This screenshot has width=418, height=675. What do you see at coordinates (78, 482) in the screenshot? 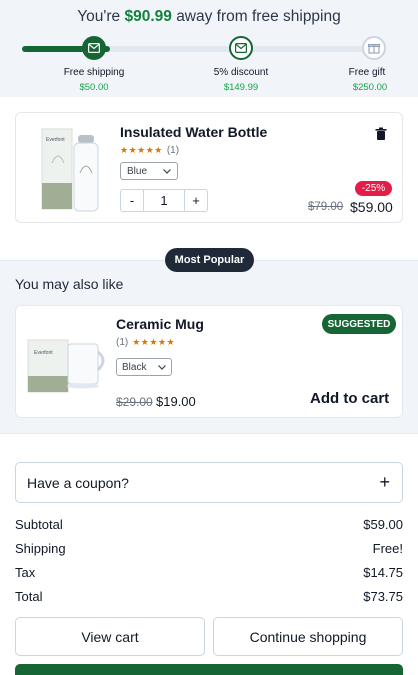
I see `coupon-label: Have a coupon?` at bounding box center [78, 482].